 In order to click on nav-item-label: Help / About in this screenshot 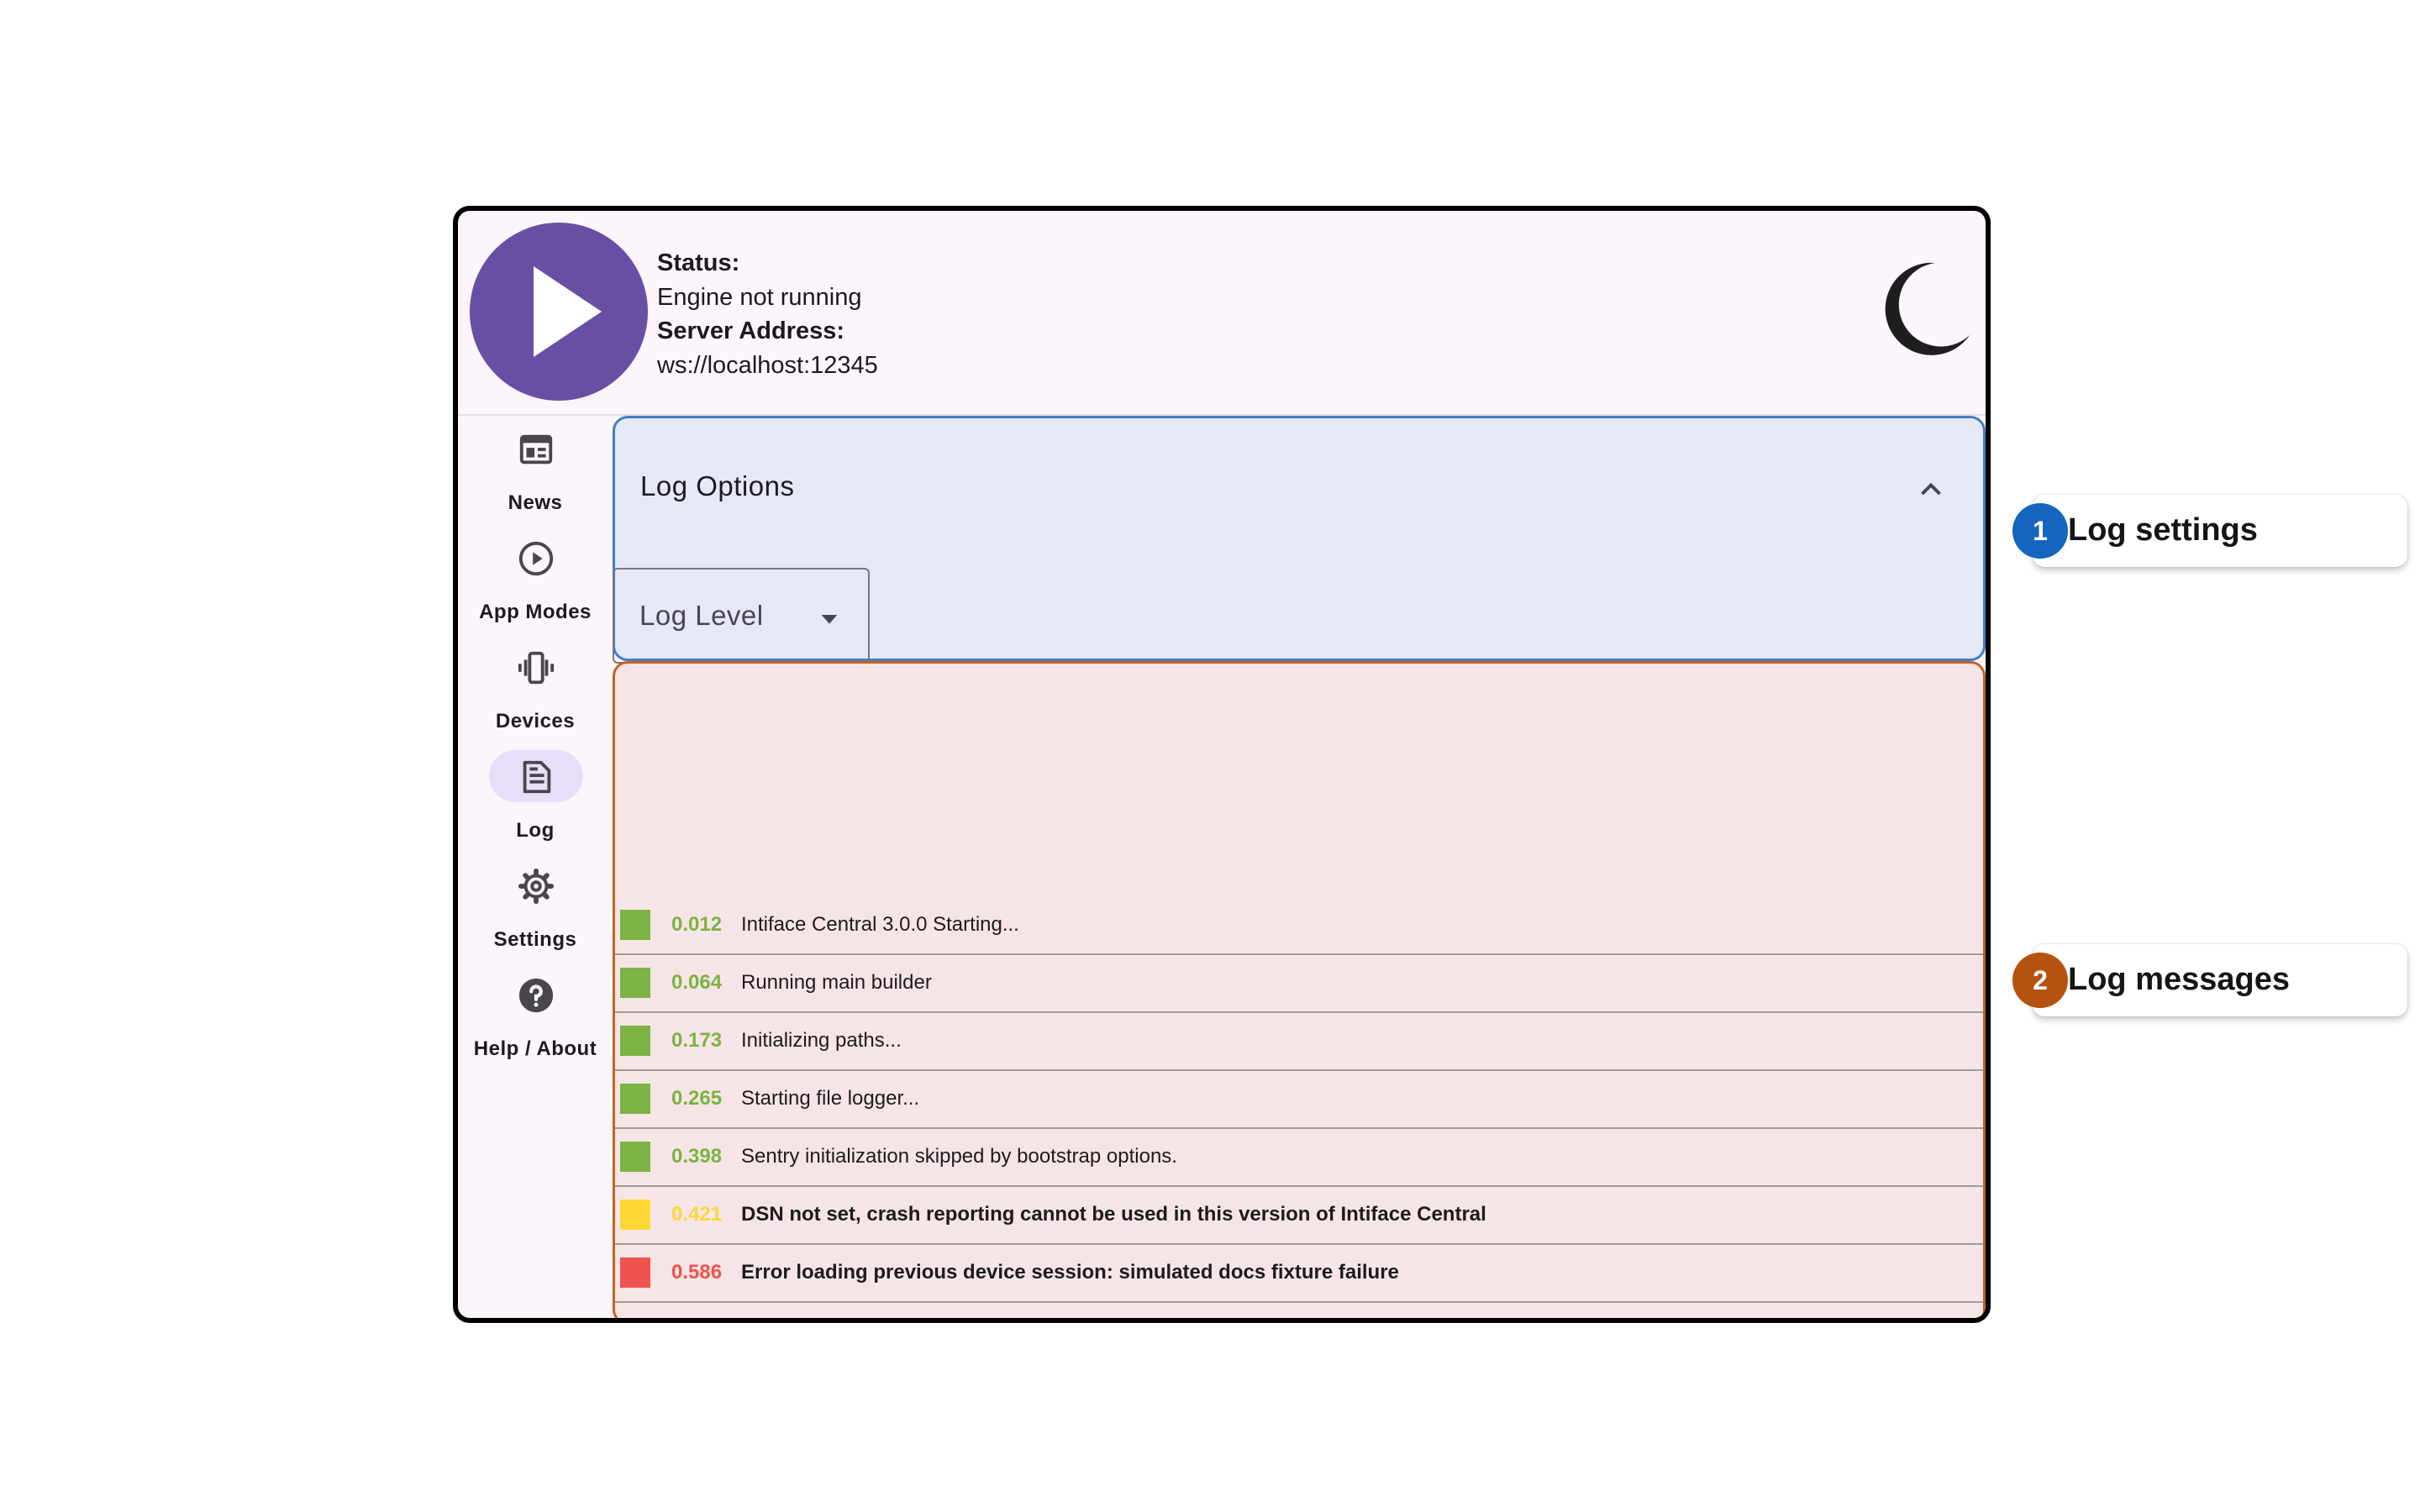, I will do `click(535, 1048)`.